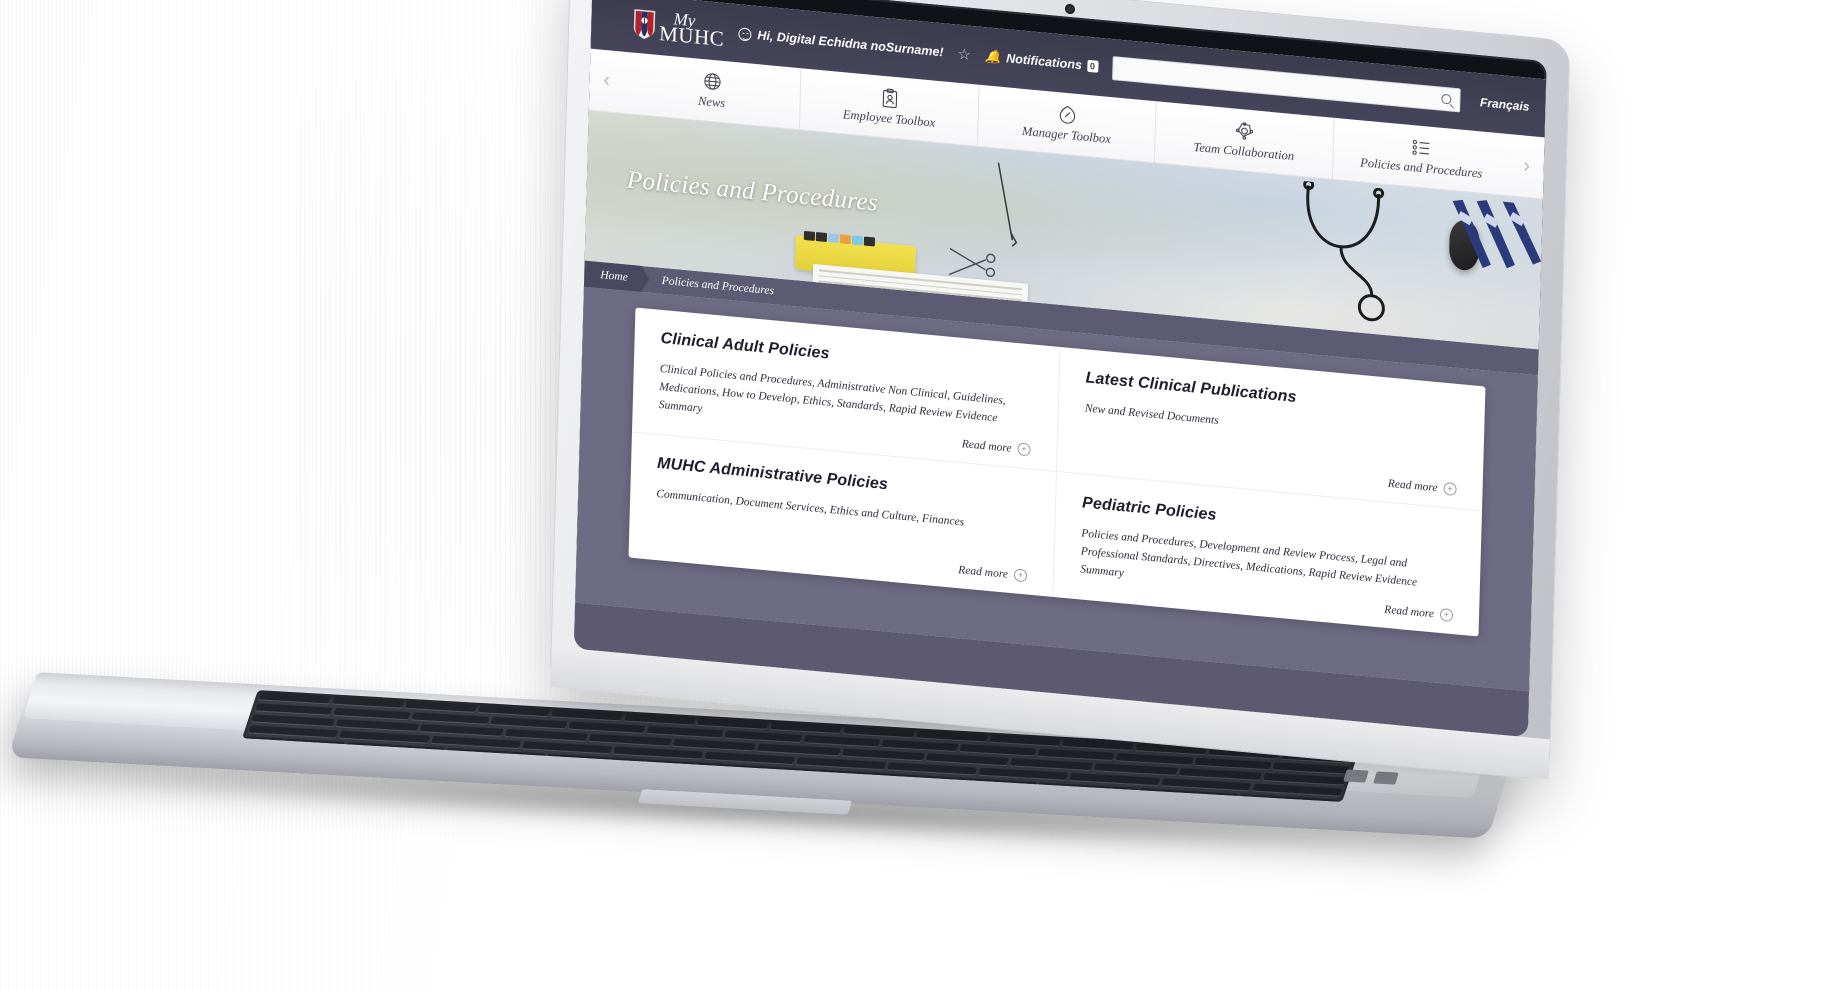  Describe the element at coordinates (889, 118) in the screenshot. I see `nav-item-label: Employee Toolbox` at that location.